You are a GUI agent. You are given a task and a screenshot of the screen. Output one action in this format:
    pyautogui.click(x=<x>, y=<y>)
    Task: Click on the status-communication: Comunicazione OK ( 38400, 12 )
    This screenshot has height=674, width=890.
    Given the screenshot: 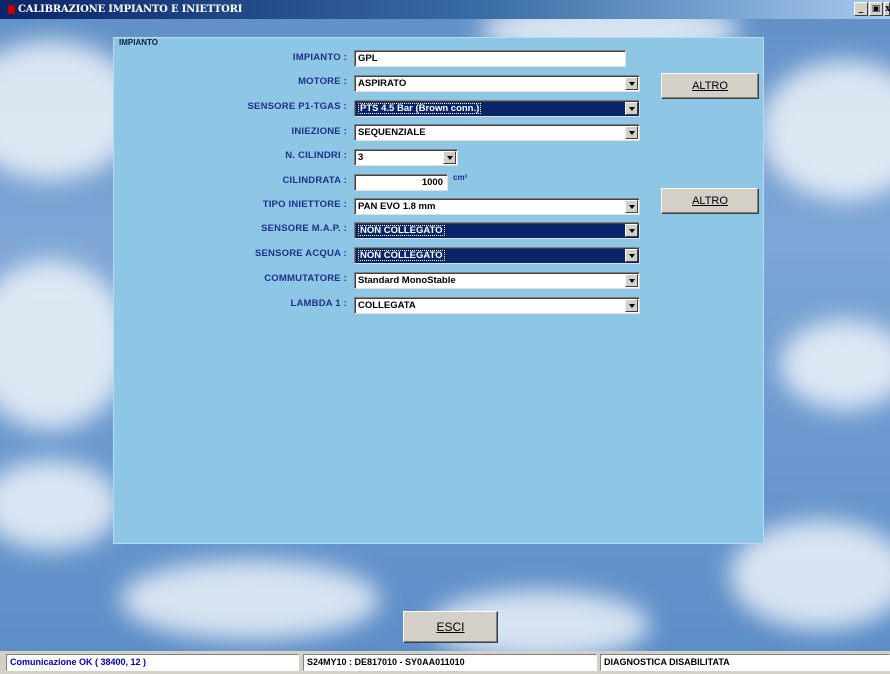 What is the action you would take?
    pyautogui.click(x=152, y=662)
    